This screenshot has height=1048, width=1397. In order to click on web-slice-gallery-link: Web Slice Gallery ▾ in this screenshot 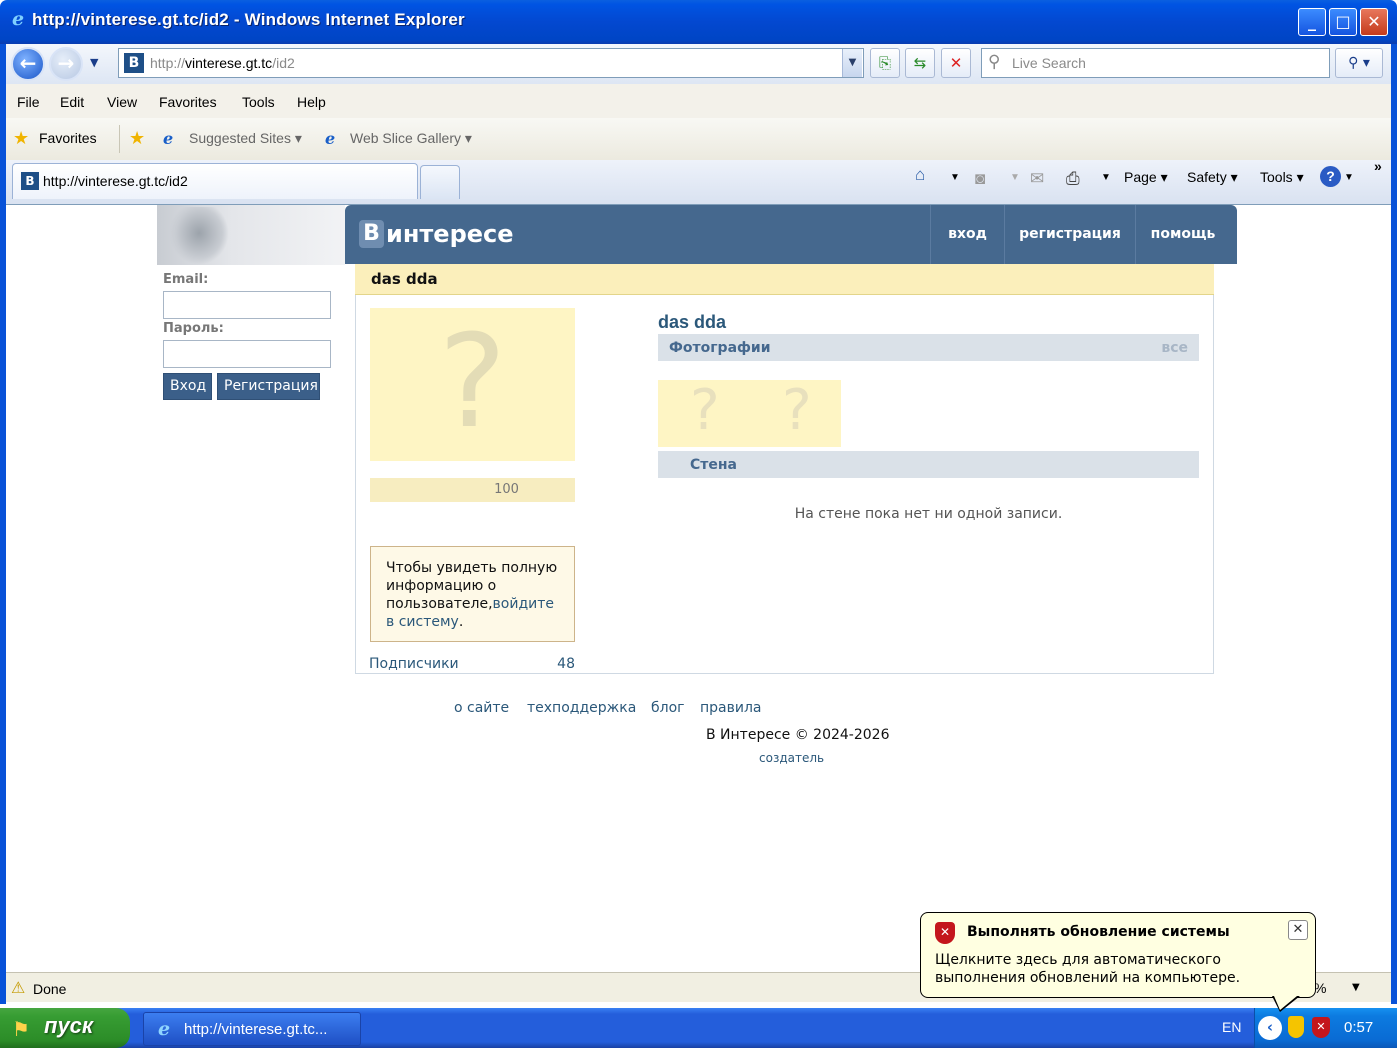, I will do `click(411, 138)`.